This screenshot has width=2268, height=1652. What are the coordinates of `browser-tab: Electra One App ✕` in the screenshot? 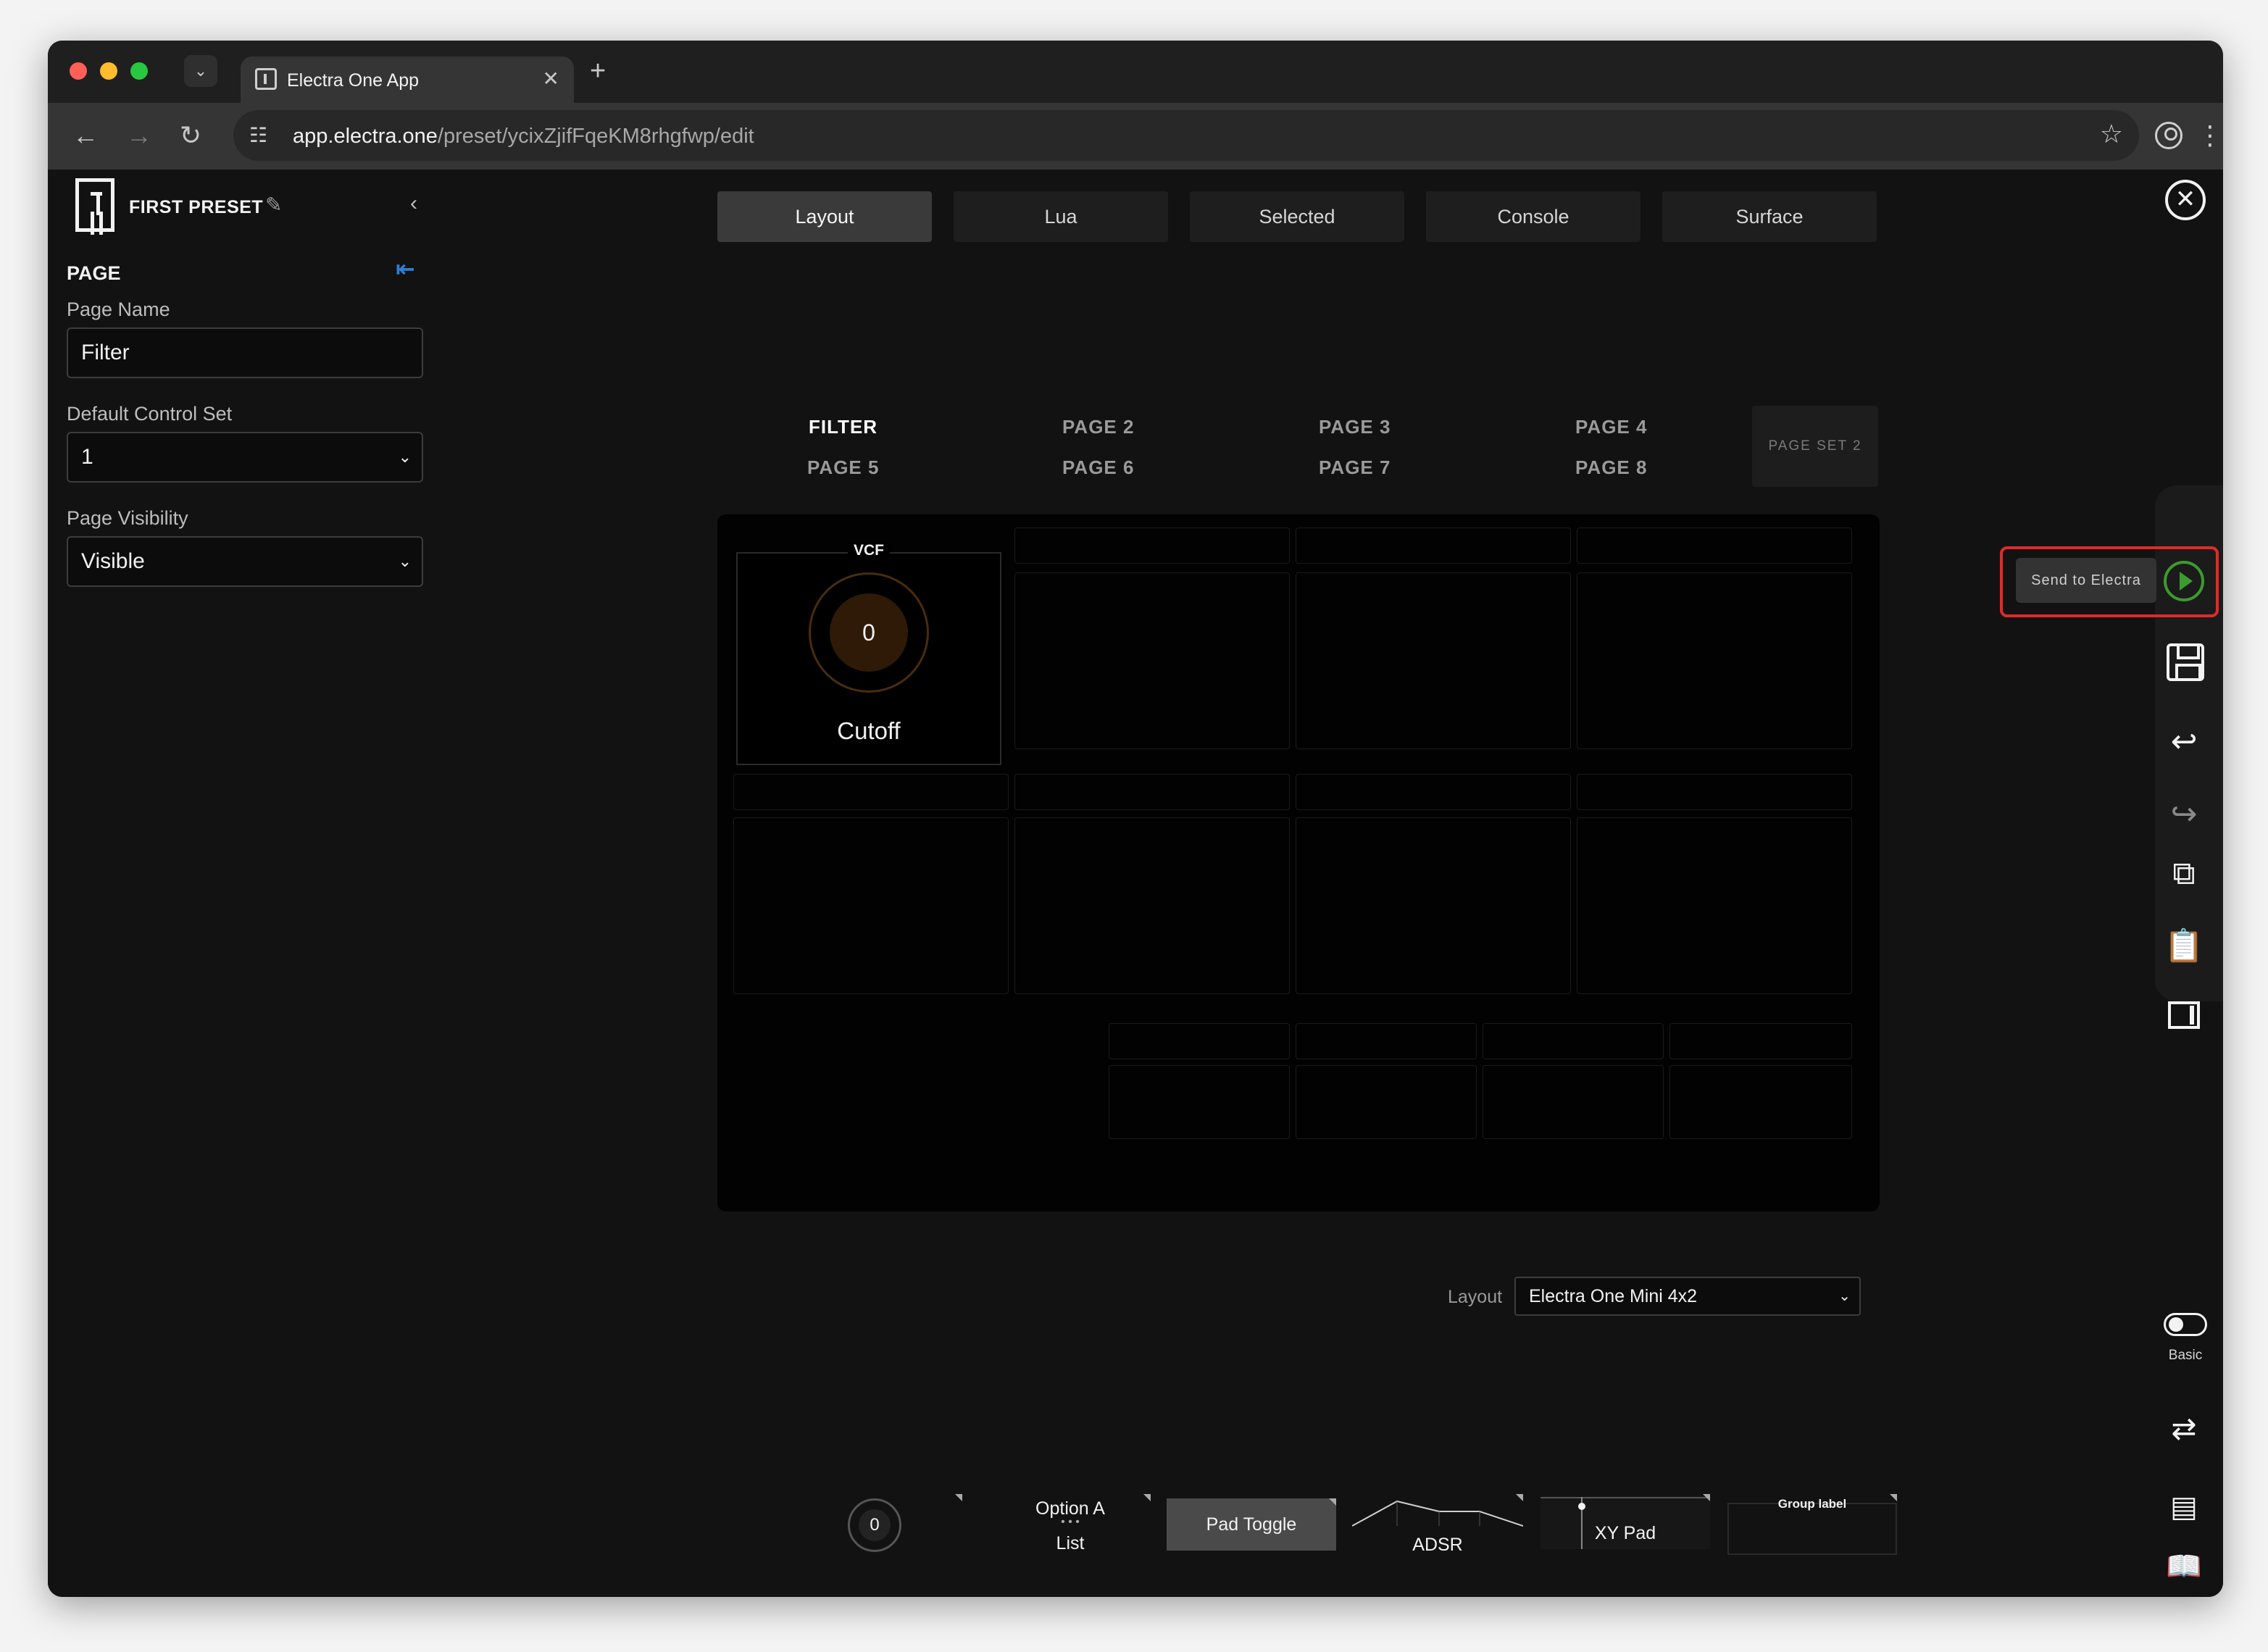 It's located at (408, 80).